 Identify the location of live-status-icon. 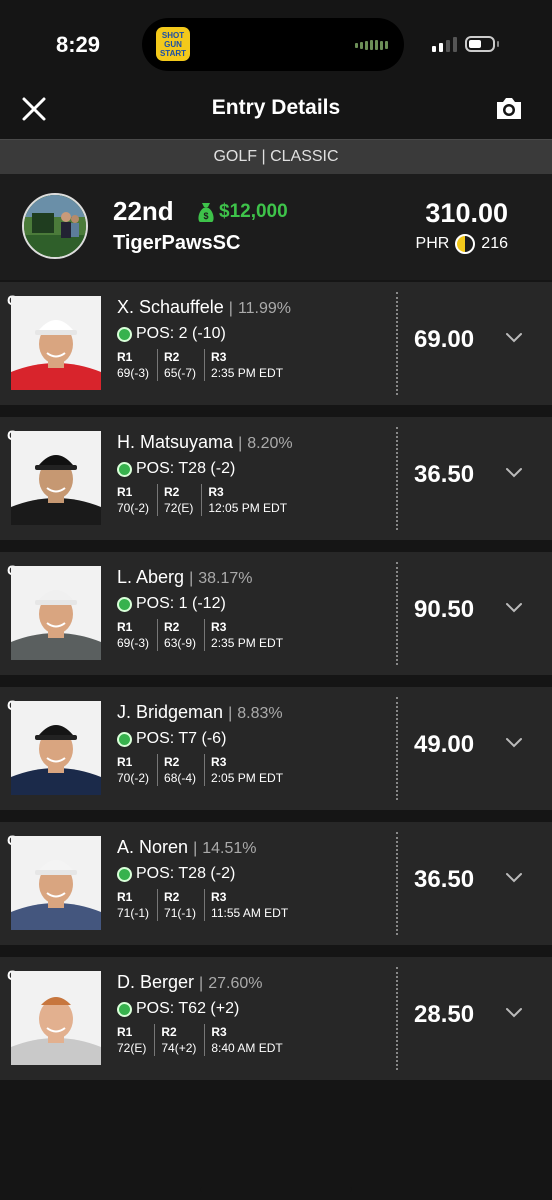
(124, 604).